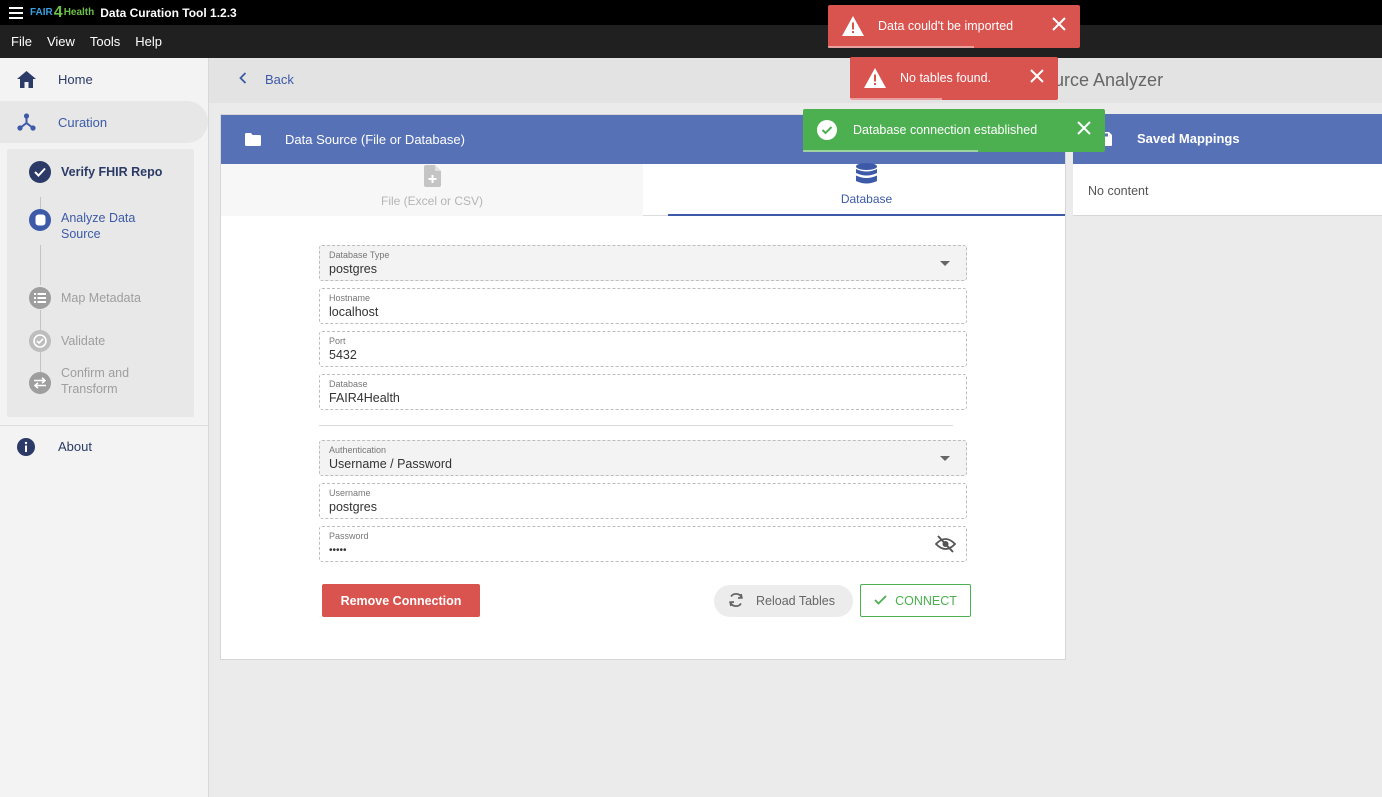 The width and height of the screenshot is (1382, 797). I want to click on field-label: Port, so click(337, 341).